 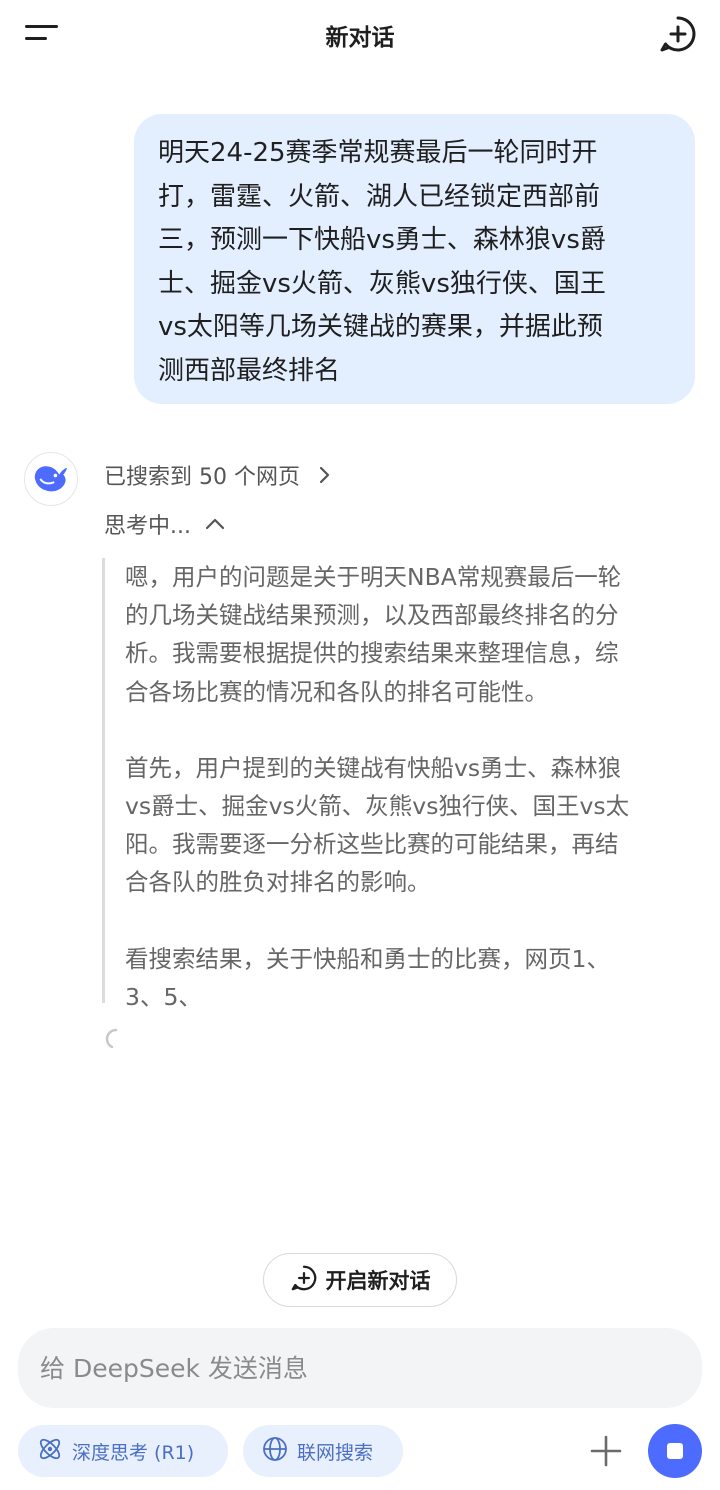 What do you see at coordinates (380, 327) in the screenshot?
I see `message-line: vs太阳等几场关键战的赛果，并据此预` at bounding box center [380, 327].